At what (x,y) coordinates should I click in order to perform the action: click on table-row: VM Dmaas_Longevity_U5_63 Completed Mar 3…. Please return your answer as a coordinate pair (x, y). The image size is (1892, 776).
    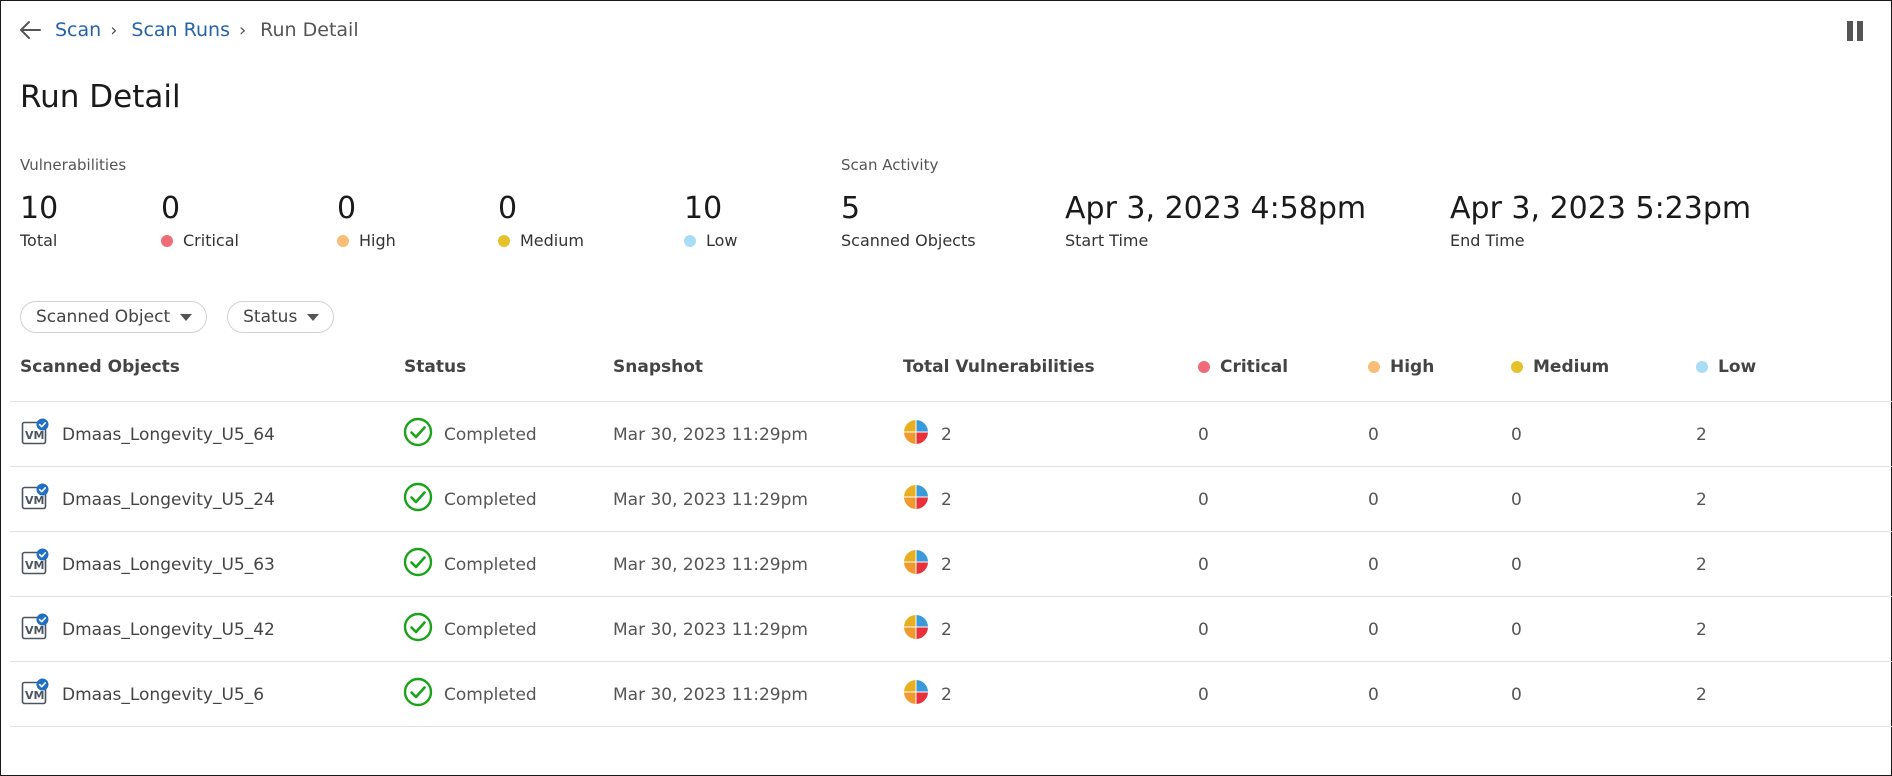
    Looking at the image, I should click on (951, 564).